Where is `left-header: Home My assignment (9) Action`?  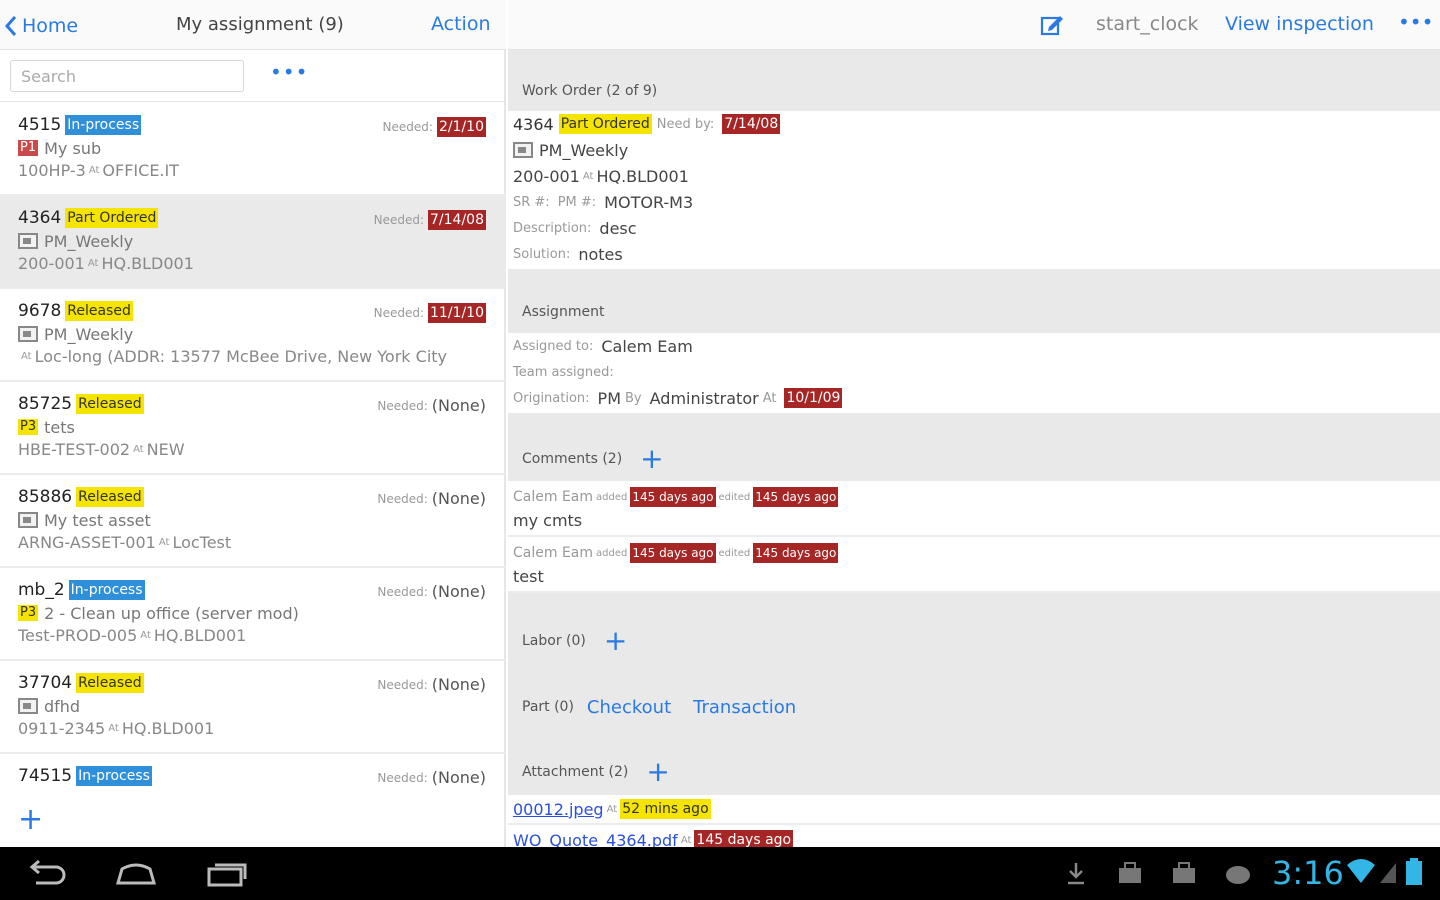
left-header: Home My assignment (9) Action is located at coordinates (253, 25).